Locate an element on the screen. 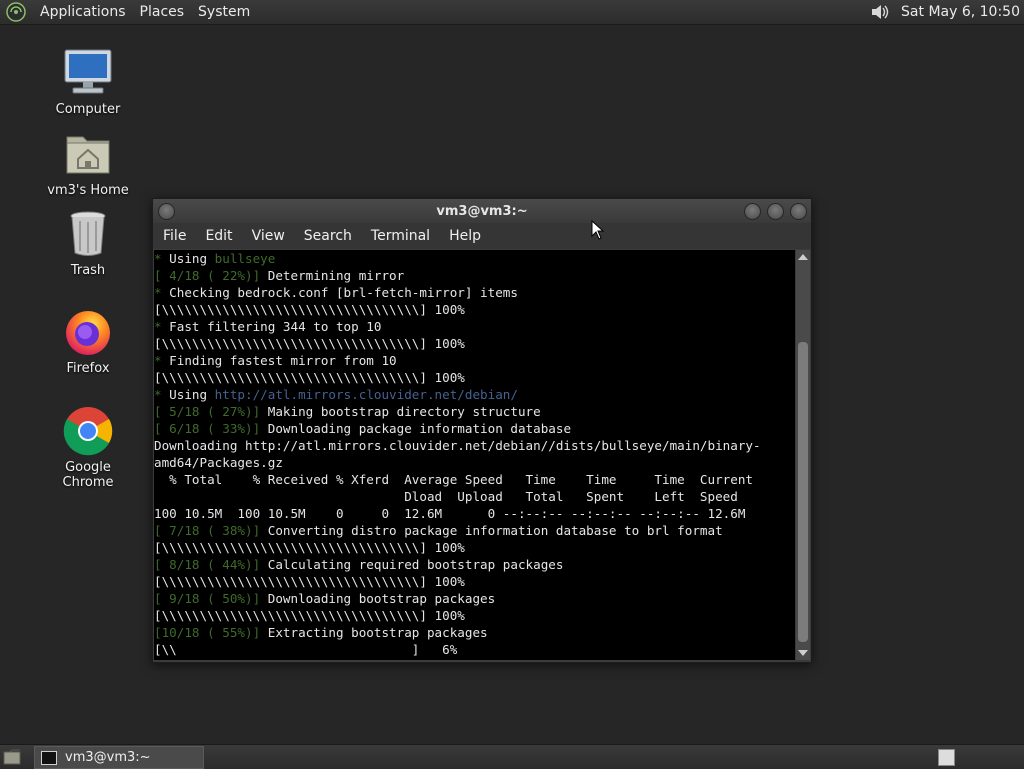  terminal-line: [\\ ] 6% is located at coordinates (474, 649).